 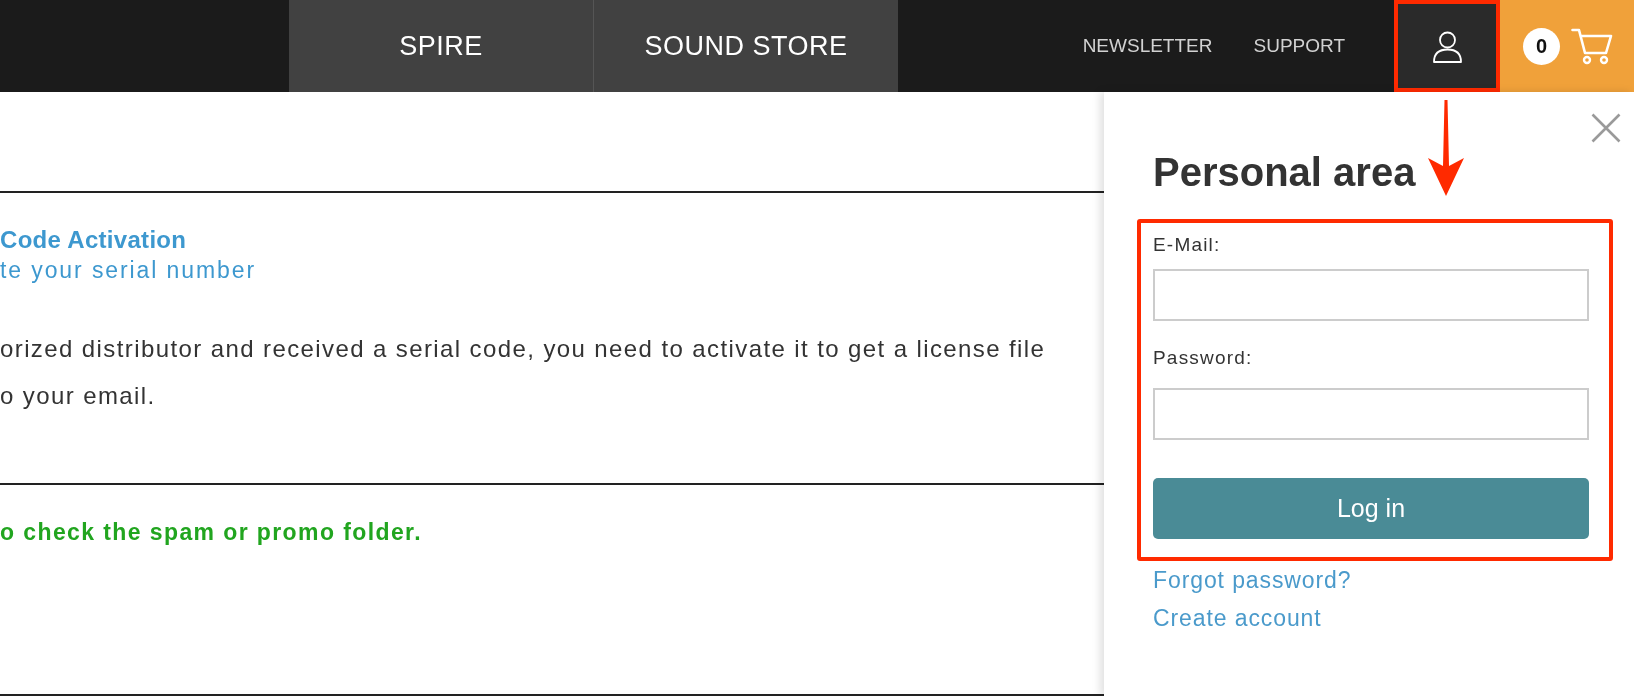 What do you see at coordinates (128, 270) in the screenshot?
I see `section-subtitle: te your serial number` at bounding box center [128, 270].